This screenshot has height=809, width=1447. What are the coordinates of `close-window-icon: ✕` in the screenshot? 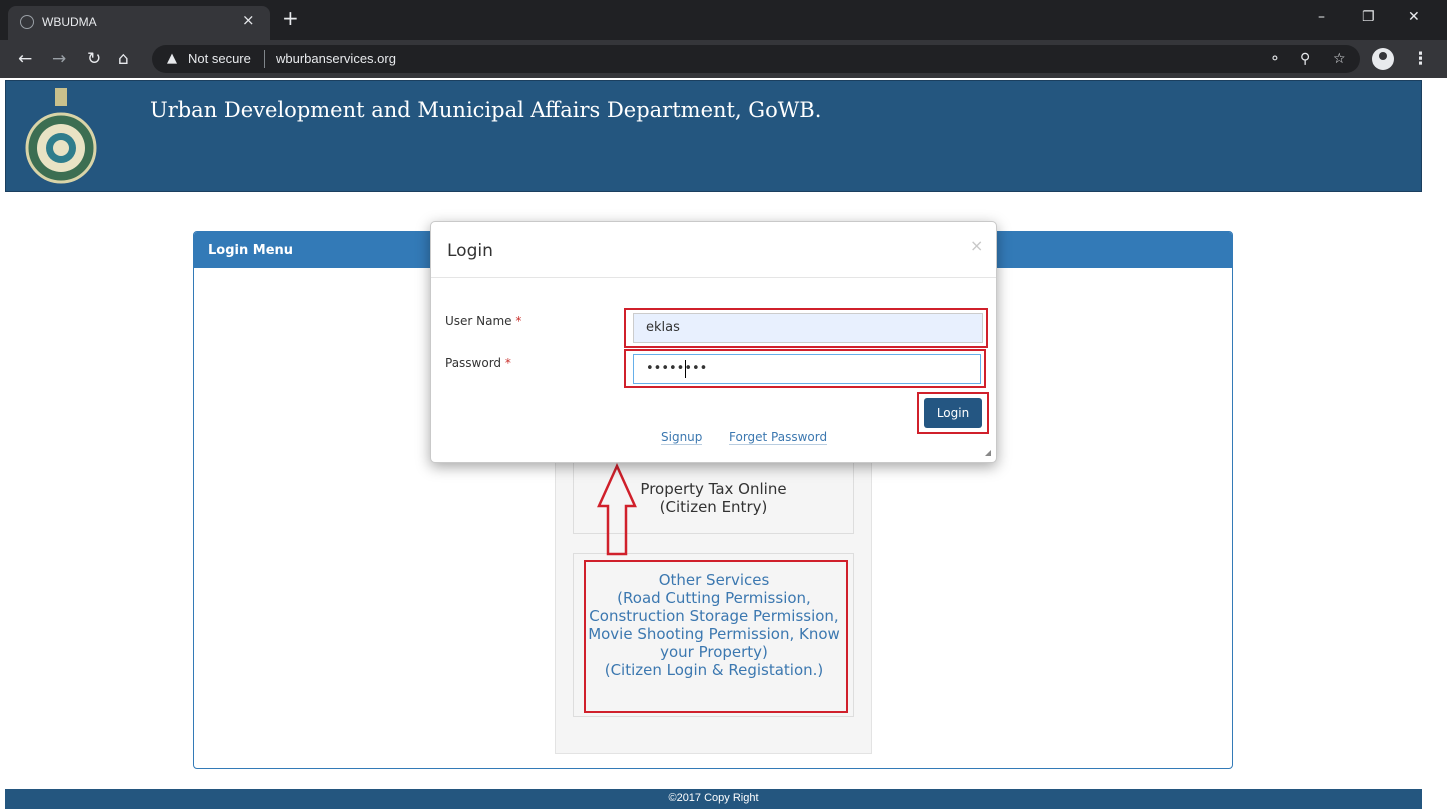 It's located at (1414, 17).